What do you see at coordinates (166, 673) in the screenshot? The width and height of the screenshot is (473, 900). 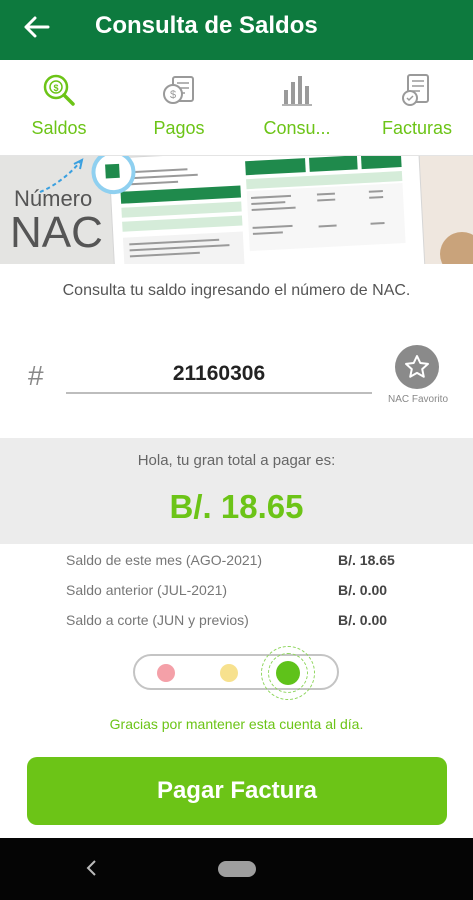 I see `status-dot-red` at bounding box center [166, 673].